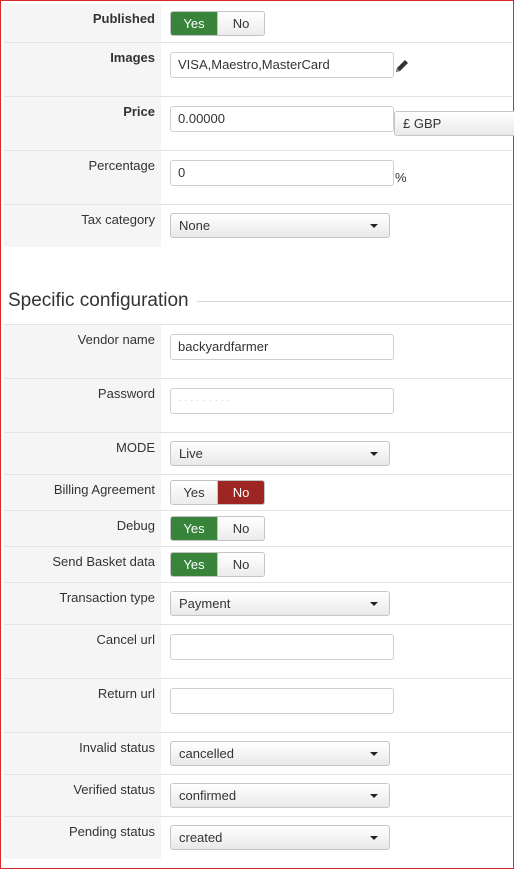 Image resolution: width=514 pixels, height=869 pixels. I want to click on debug-yes-button: Yes, so click(194, 528).